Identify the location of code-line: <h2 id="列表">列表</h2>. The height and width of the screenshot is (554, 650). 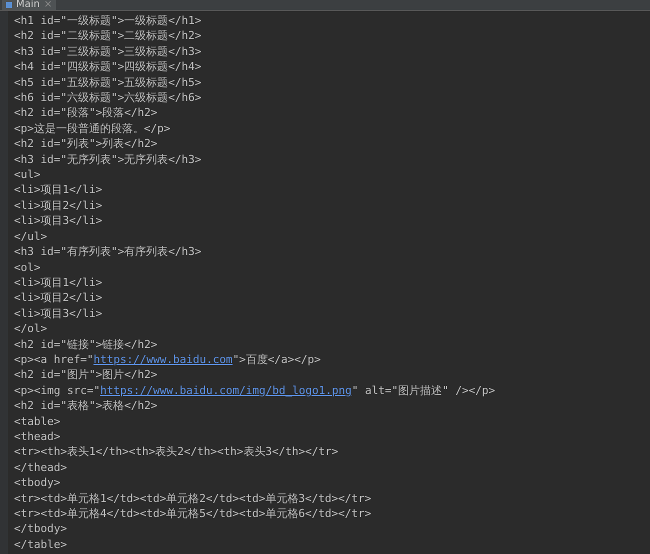
(86, 144).